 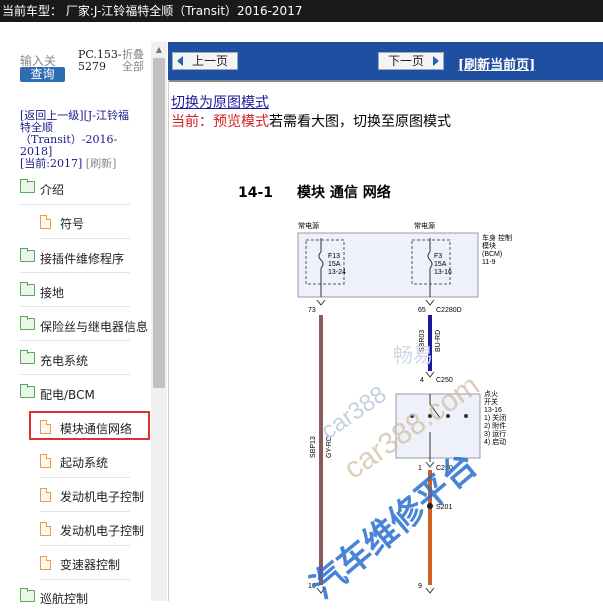 I want to click on pin-label: 4, so click(x=422, y=380).